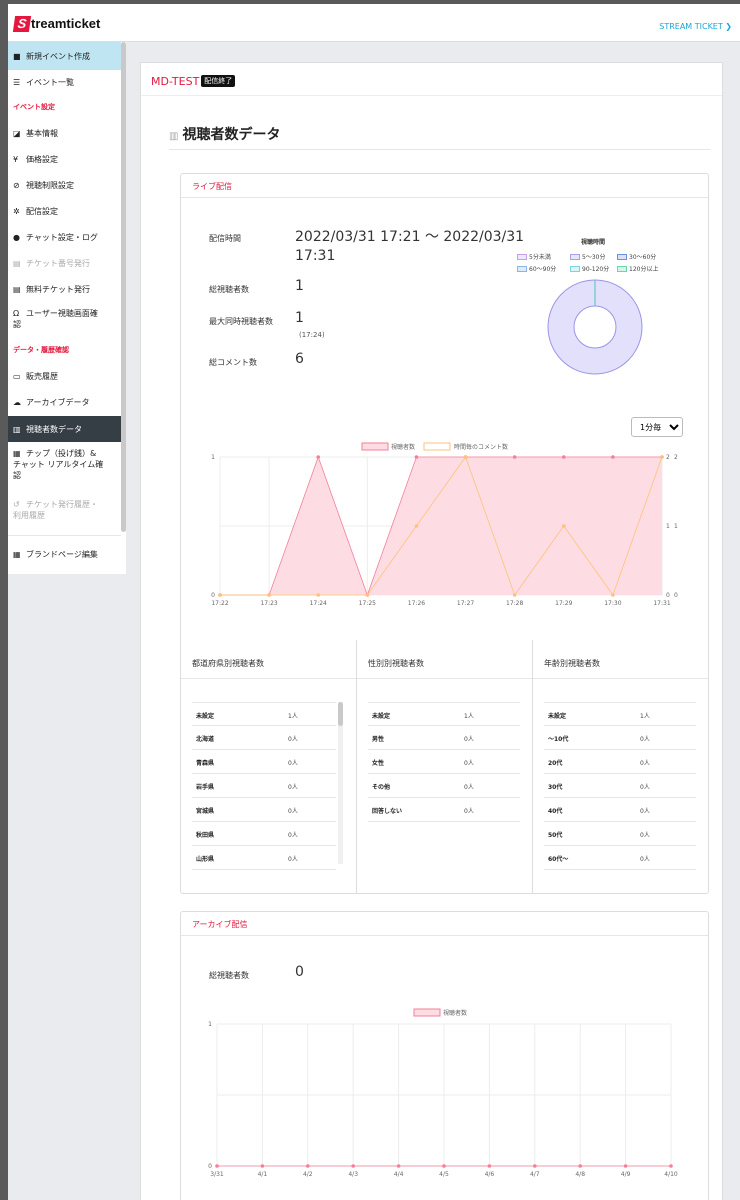  I want to click on sidebar-item-archive: ☁ アーカイブデータ, so click(64, 402).